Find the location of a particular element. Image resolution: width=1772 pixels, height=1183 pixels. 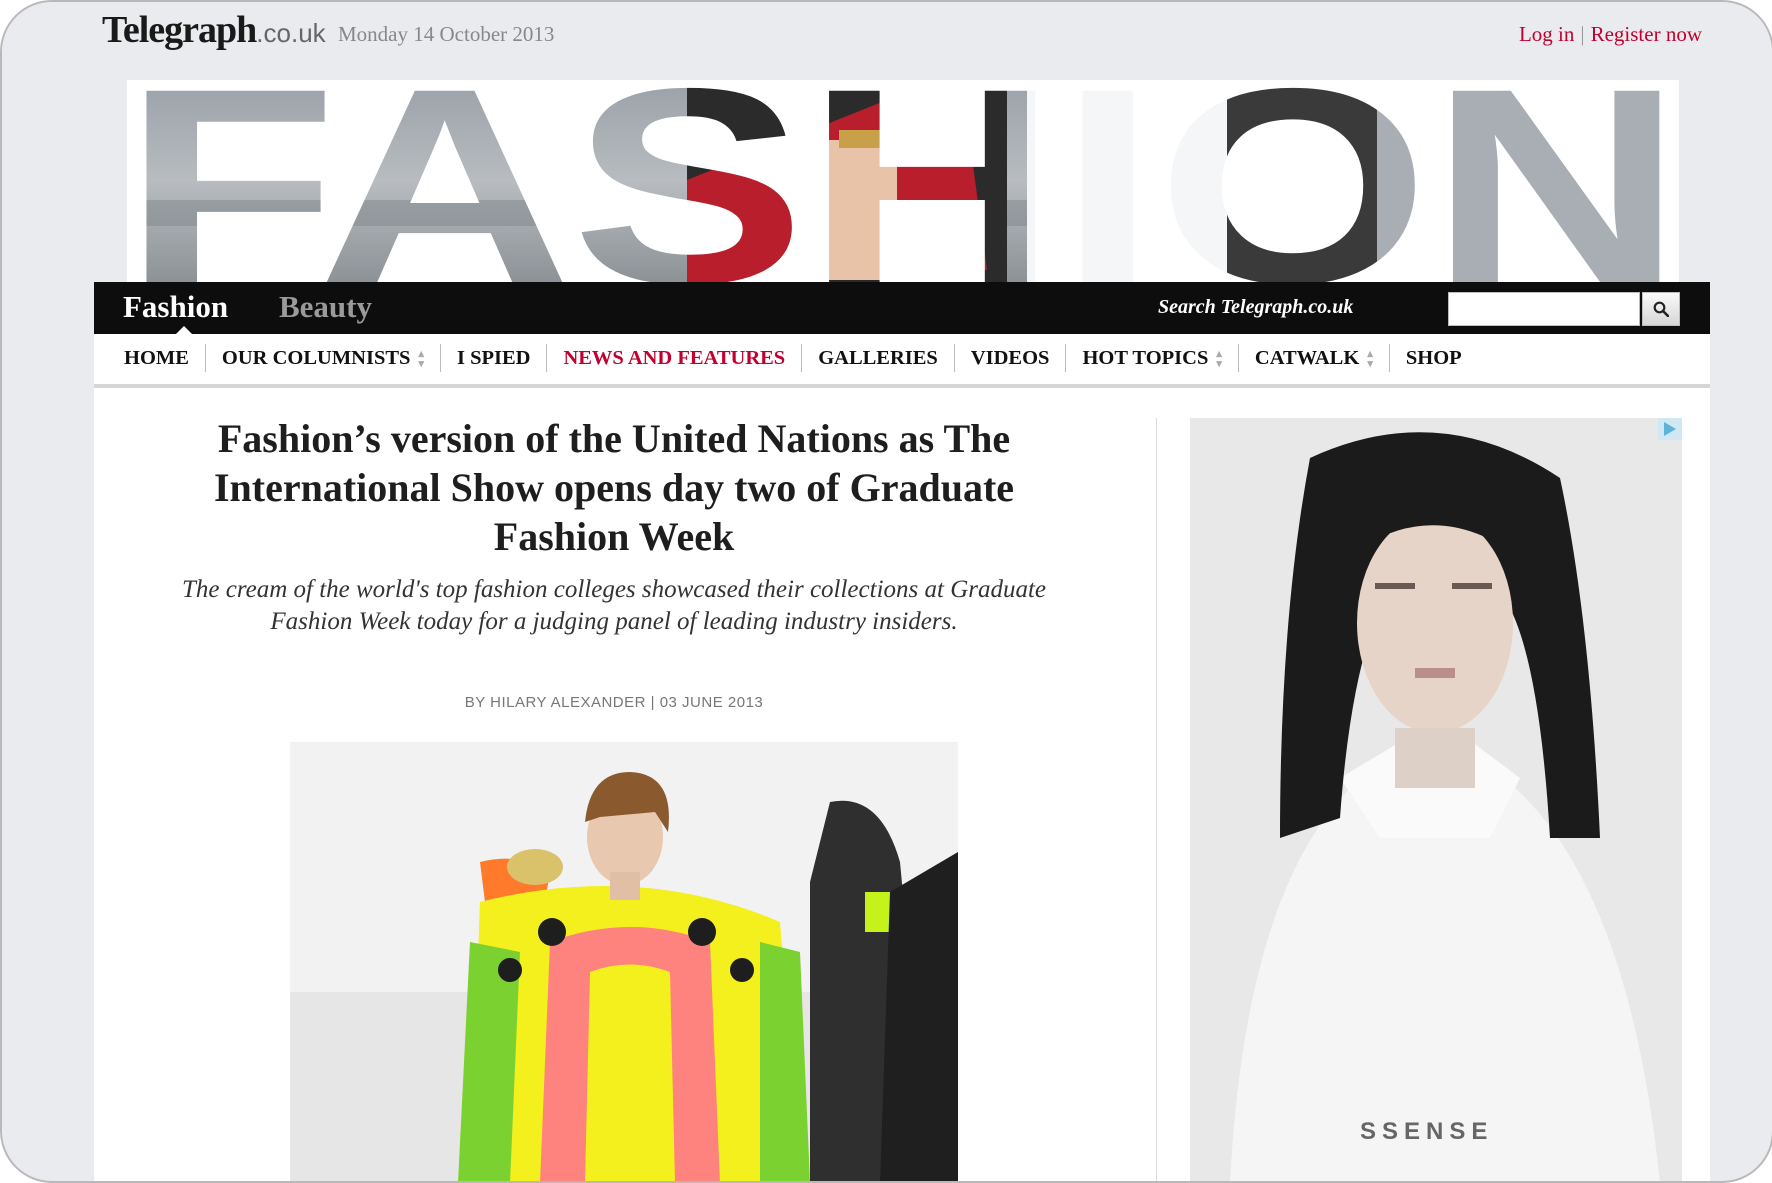

current-date: Monday 14 October 2013 is located at coordinates (446, 34).